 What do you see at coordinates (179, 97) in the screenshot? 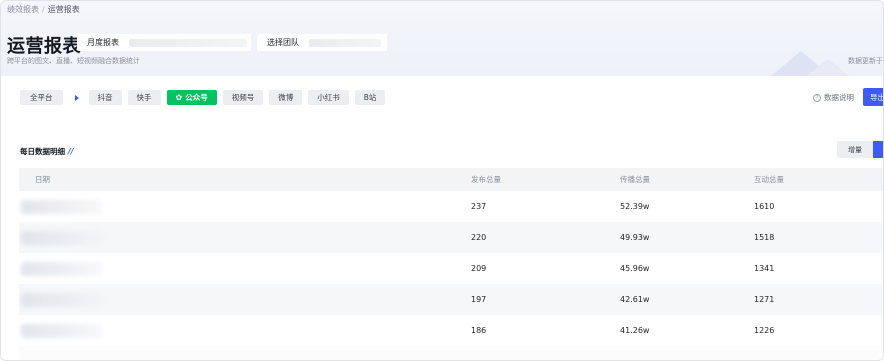
I see `wechat-icon: ✿` at bounding box center [179, 97].